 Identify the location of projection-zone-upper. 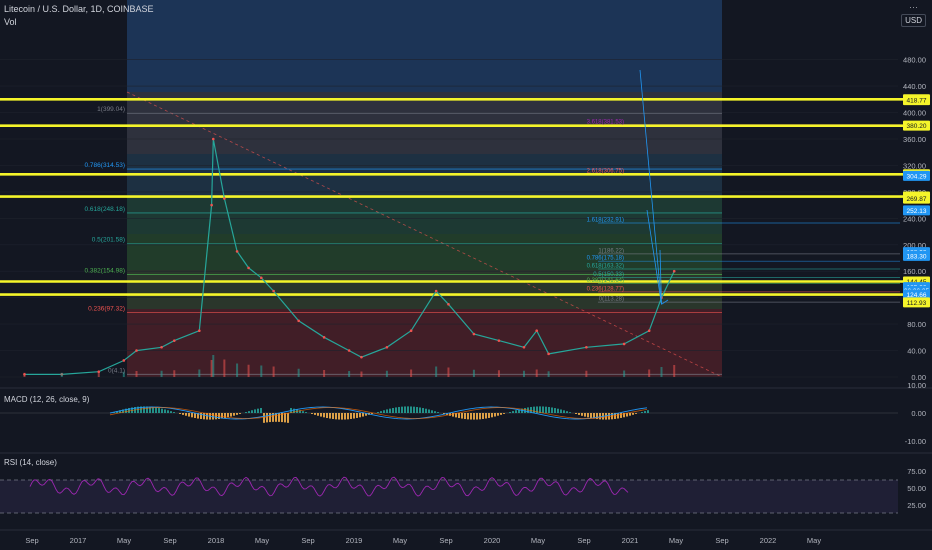
(424, 46).